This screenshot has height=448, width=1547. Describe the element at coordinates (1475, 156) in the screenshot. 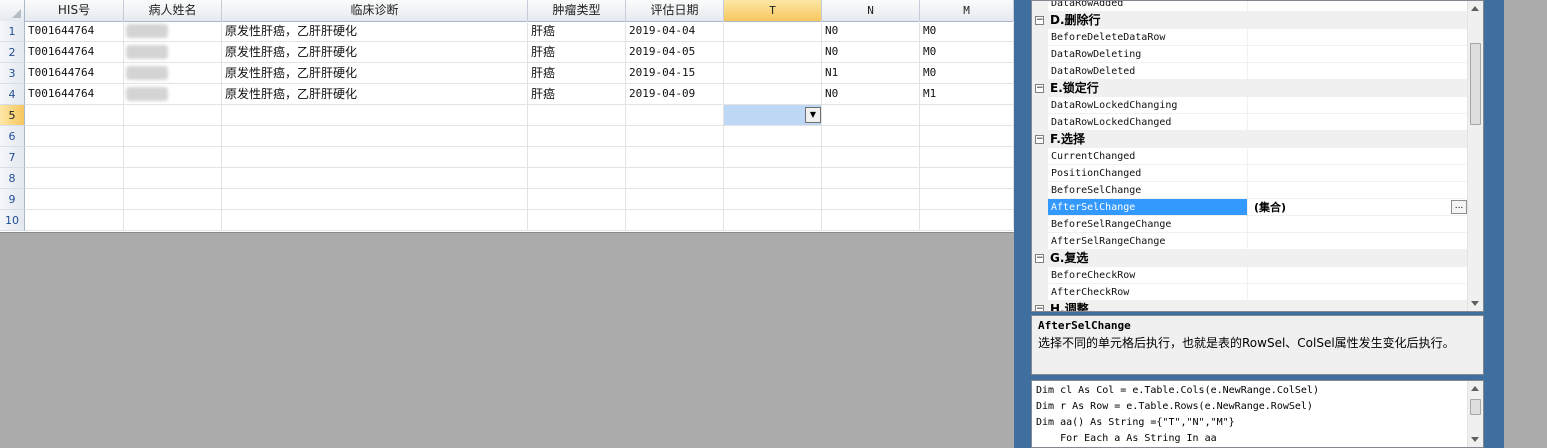

I see `property-grid-scrollbar` at that location.